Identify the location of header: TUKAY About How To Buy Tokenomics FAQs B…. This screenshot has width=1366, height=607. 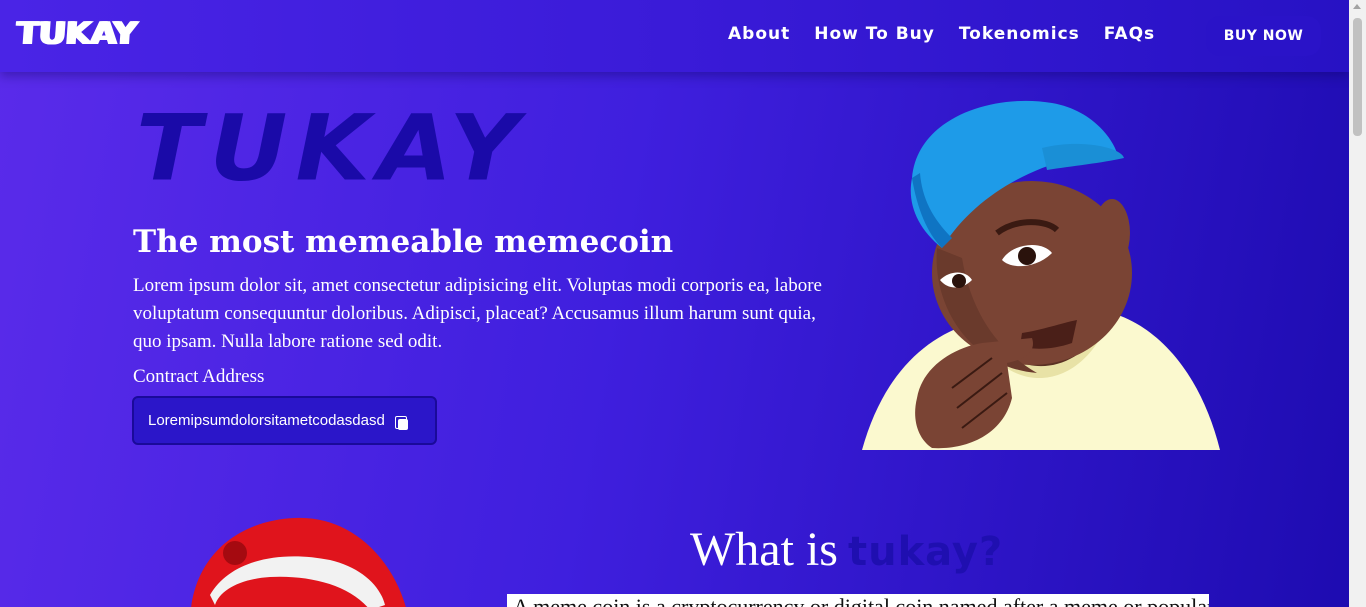
(674, 36).